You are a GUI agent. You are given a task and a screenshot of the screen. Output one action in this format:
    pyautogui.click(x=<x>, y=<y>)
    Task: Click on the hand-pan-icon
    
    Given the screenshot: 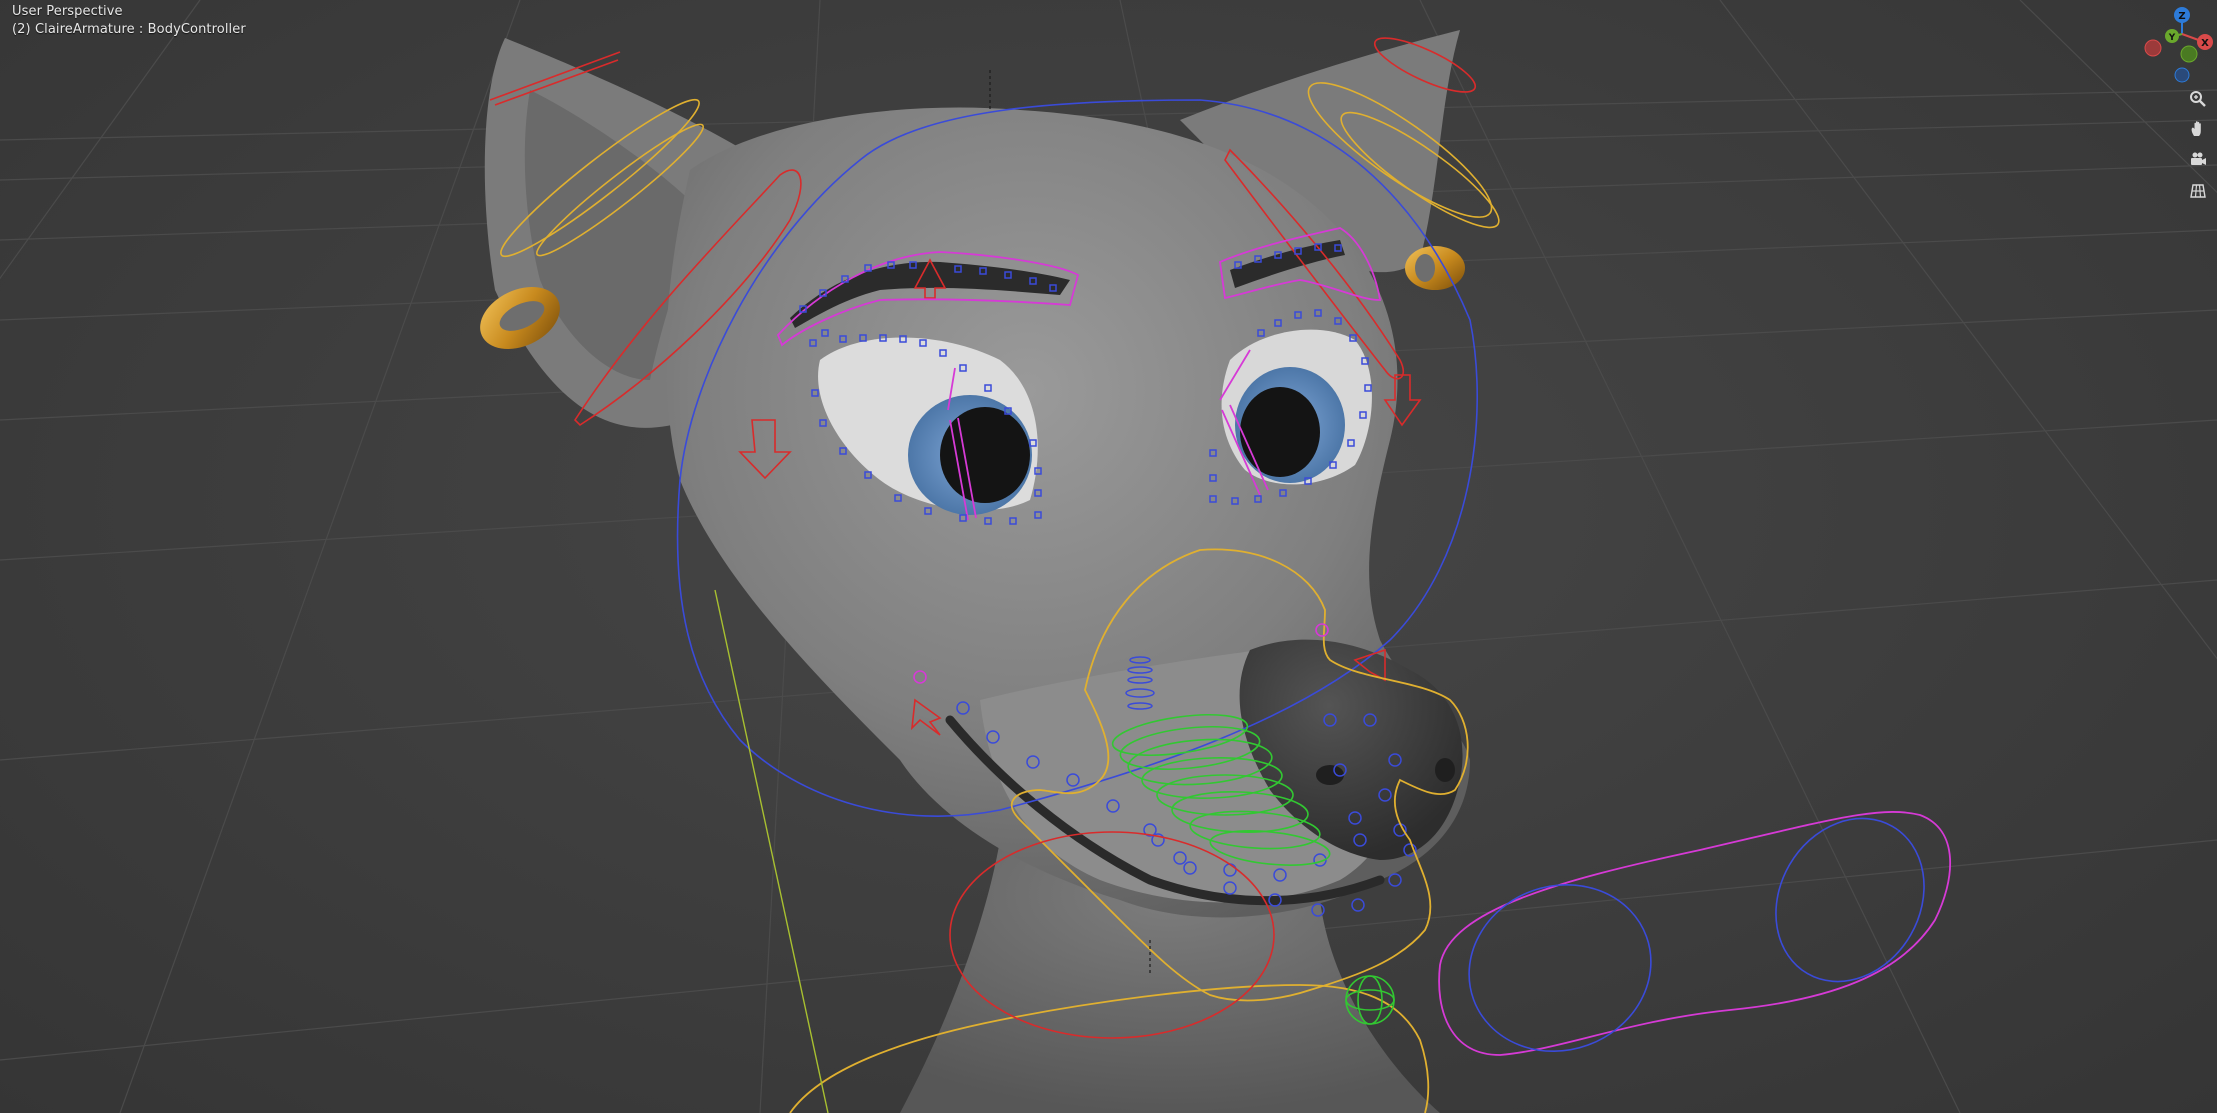 What is the action you would take?
    pyautogui.click(x=2196, y=128)
    